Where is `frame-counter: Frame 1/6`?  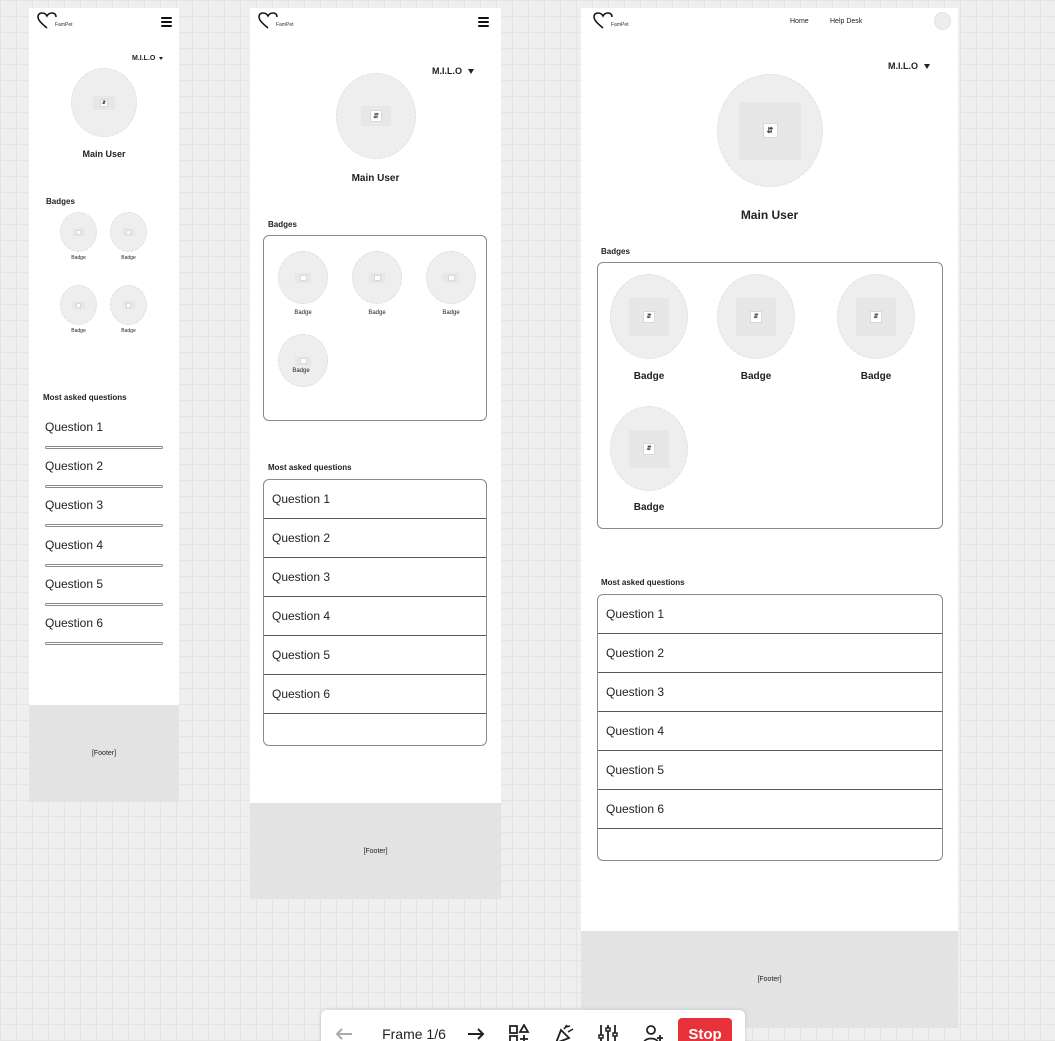 frame-counter: Frame 1/6 is located at coordinates (414, 1033).